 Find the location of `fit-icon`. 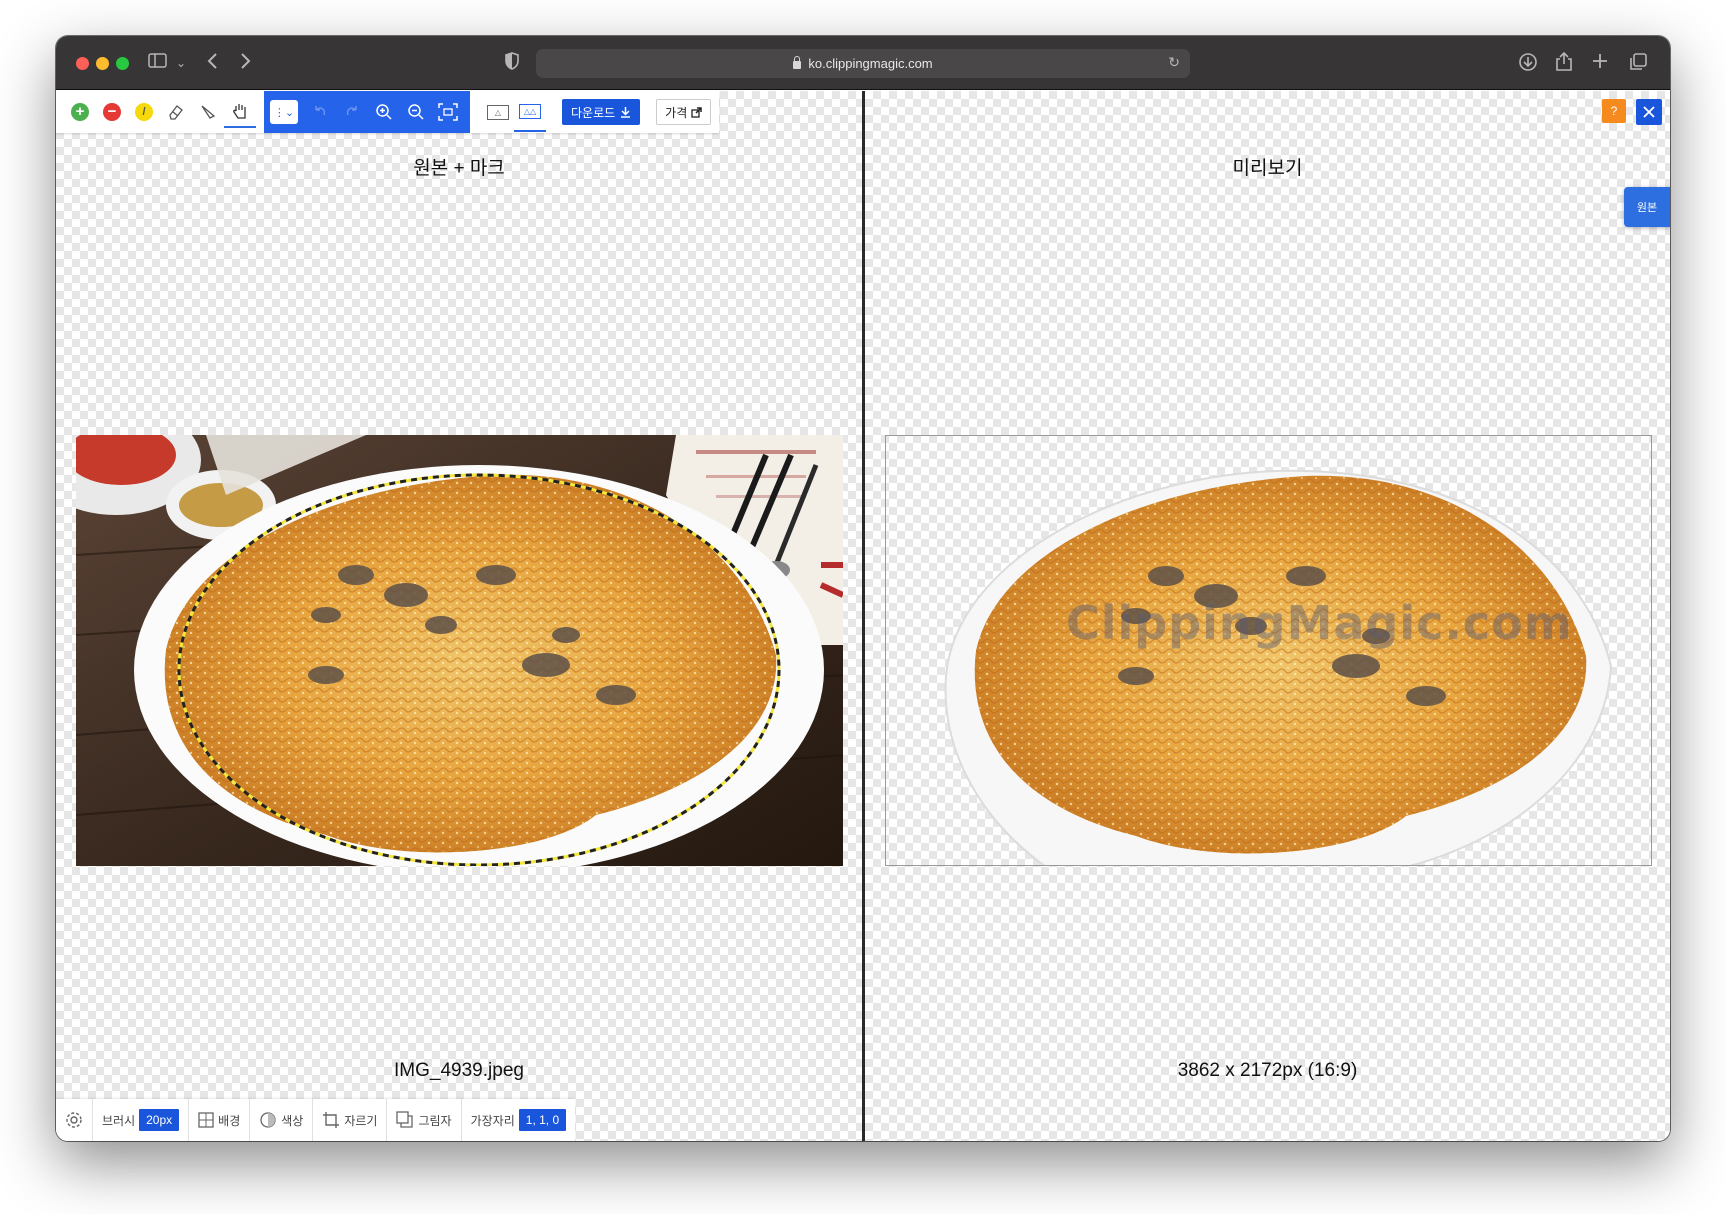

fit-icon is located at coordinates (448, 112).